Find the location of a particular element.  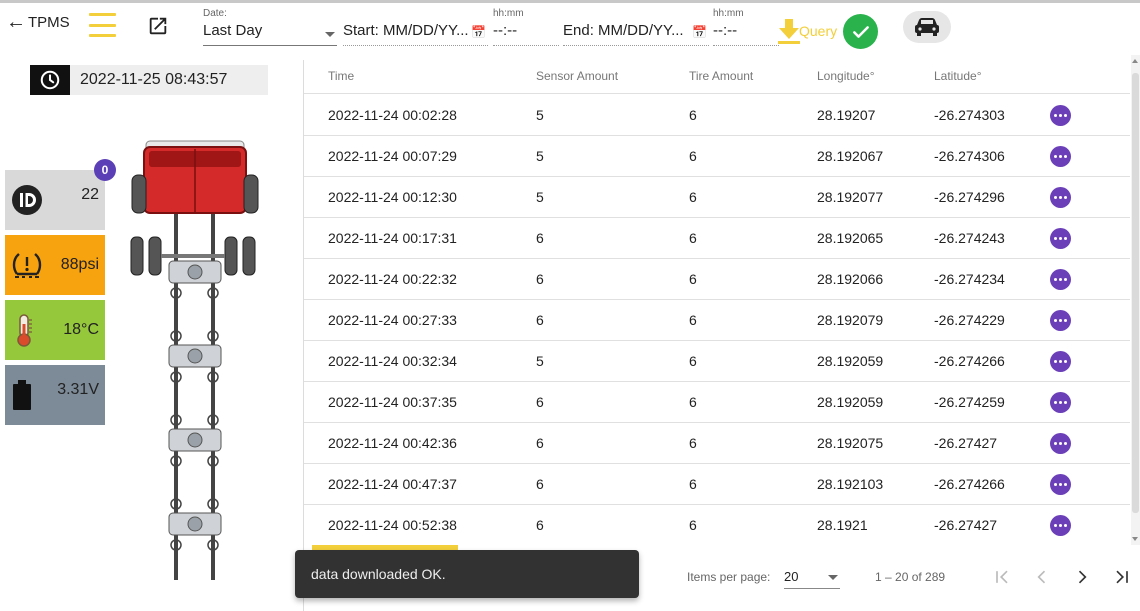

start-time-label: hh:mm is located at coordinates (508, 13).